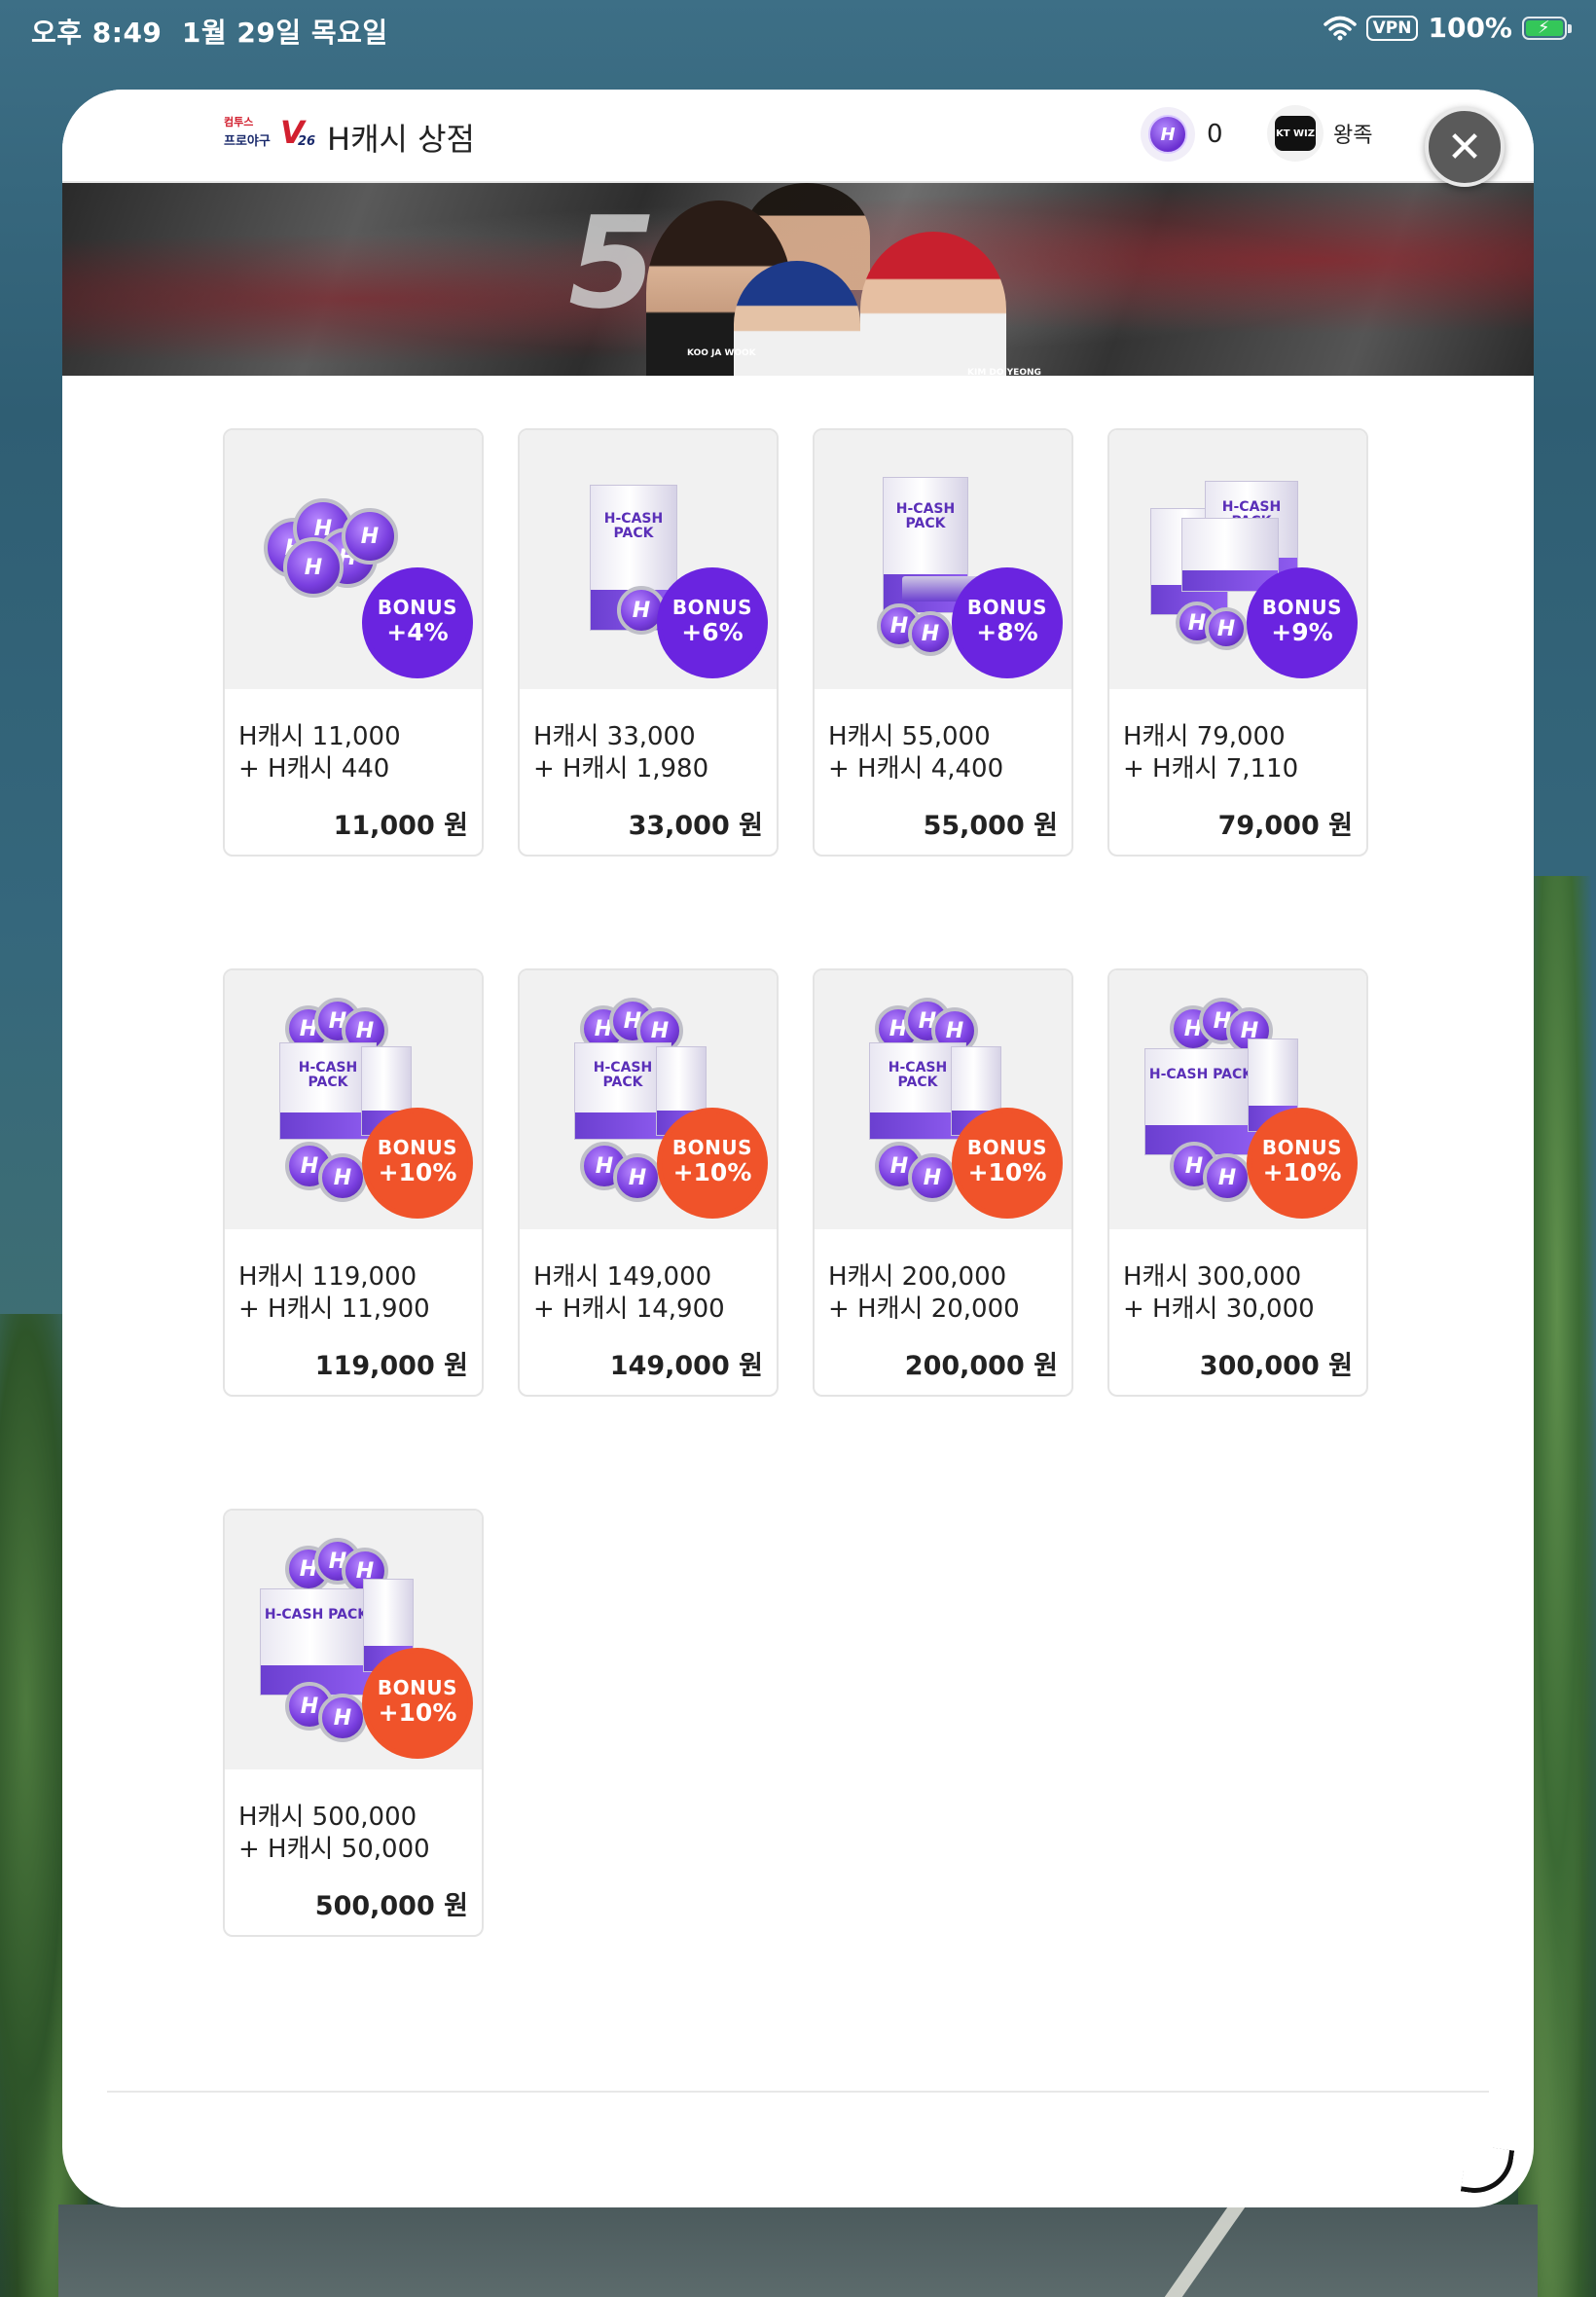  Describe the element at coordinates (1215, 135) in the screenshot. I see `hcash-balance-value: 0` at that location.